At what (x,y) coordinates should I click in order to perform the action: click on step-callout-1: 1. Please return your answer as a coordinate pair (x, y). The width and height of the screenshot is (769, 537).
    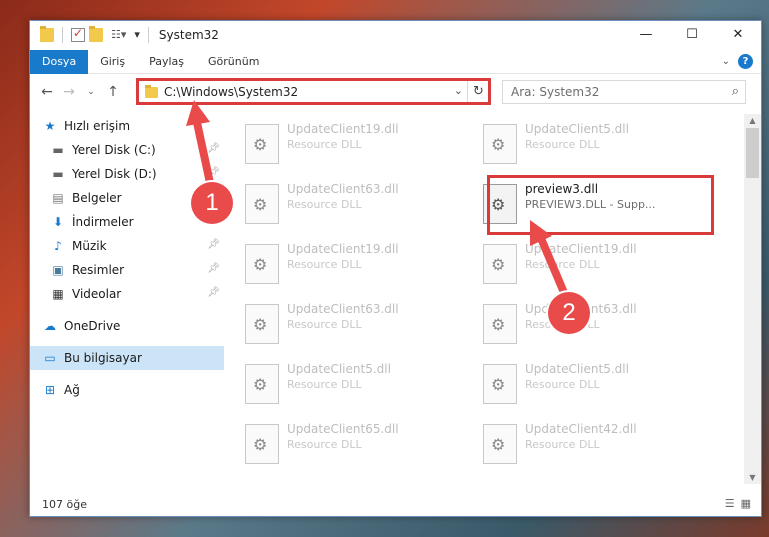
    Looking at the image, I should click on (212, 203).